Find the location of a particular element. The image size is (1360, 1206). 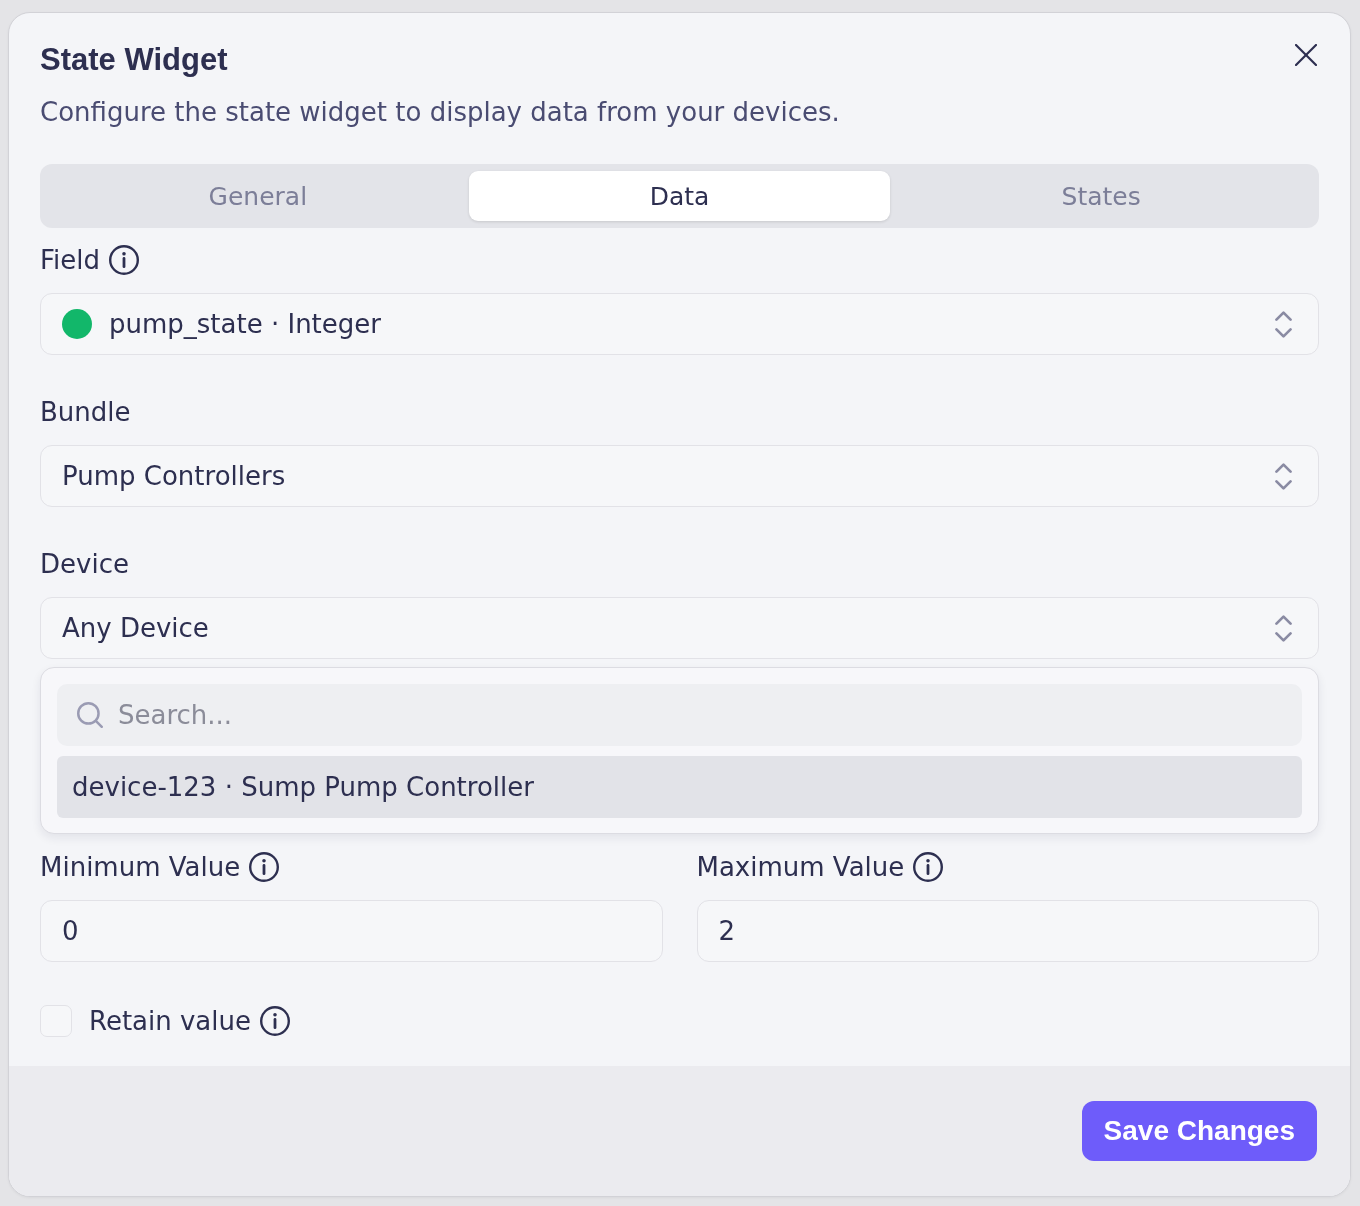

search-icon is located at coordinates (90, 715).